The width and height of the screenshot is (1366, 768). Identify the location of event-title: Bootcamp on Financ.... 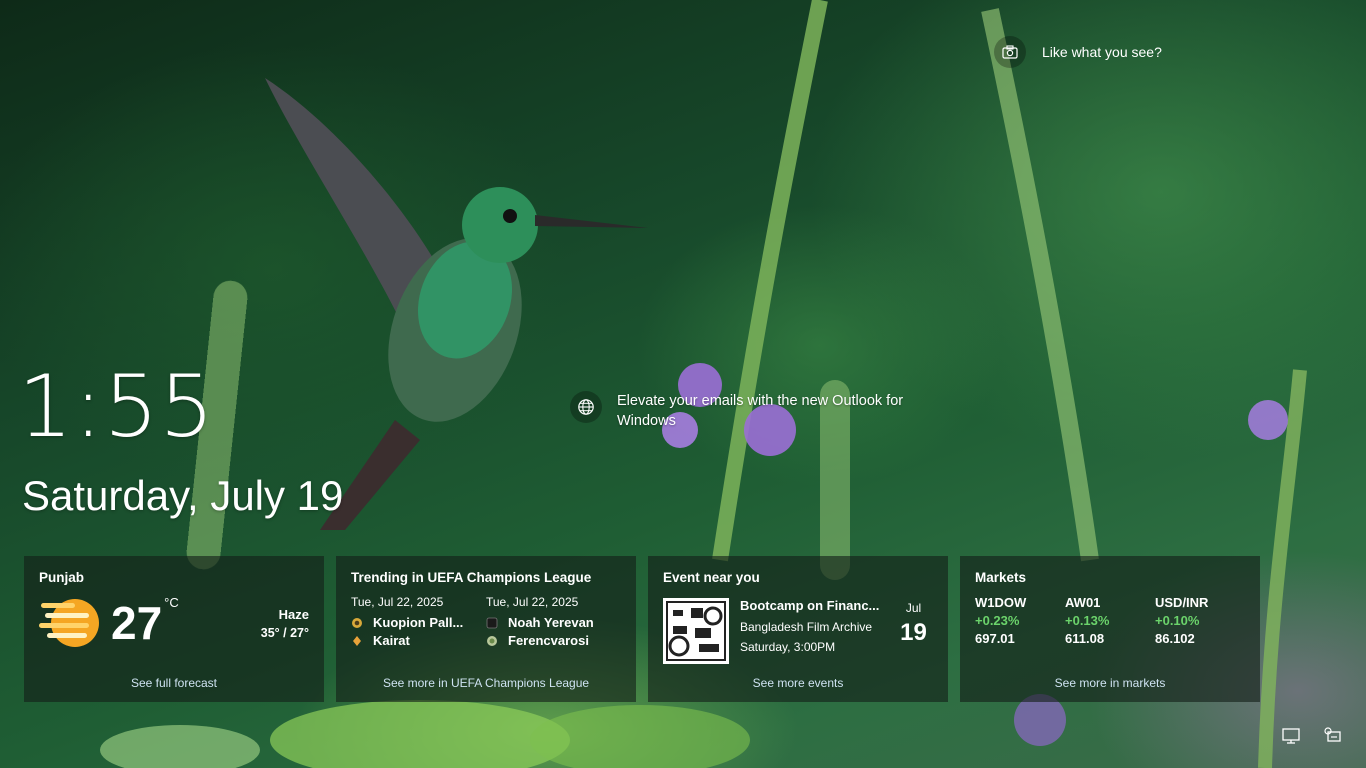
(813, 605).